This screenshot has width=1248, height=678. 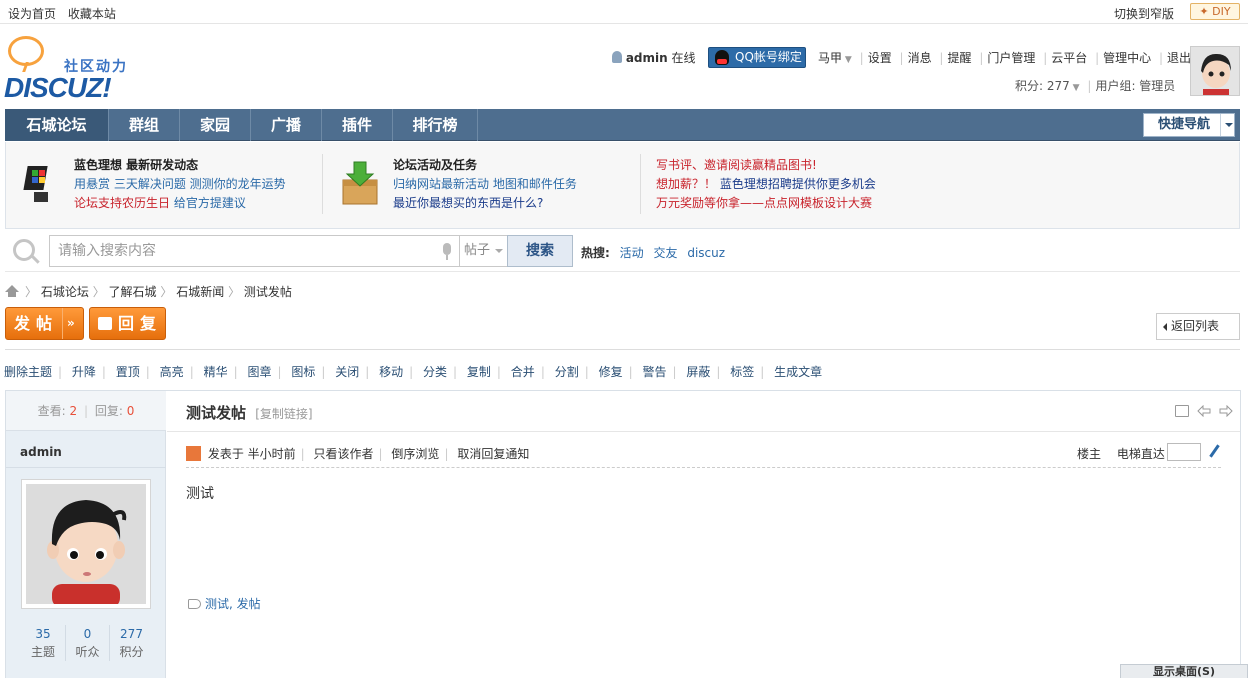 I want to click on vest-menu: 马甲, so click(x=830, y=58).